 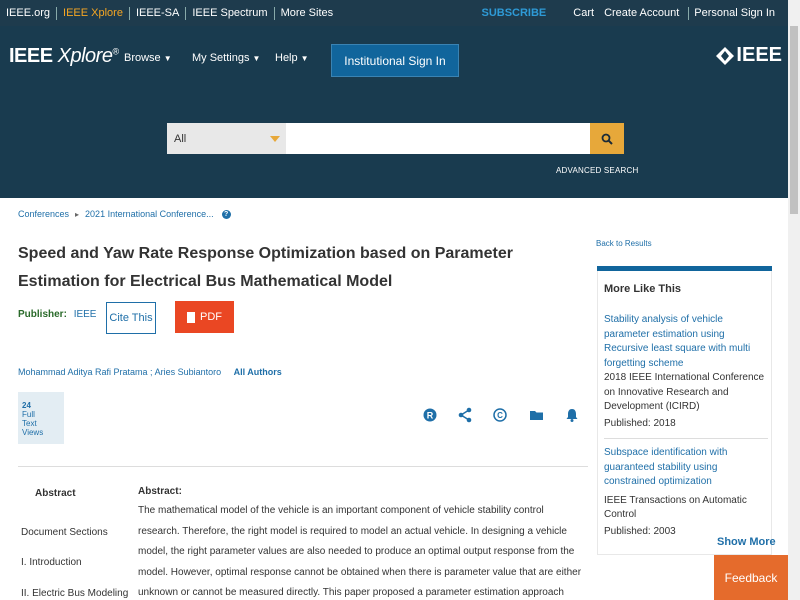 What do you see at coordinates (794, 120) in the screenshot?
I see `scrollbar-thumb` at bounding box center [794, 120].